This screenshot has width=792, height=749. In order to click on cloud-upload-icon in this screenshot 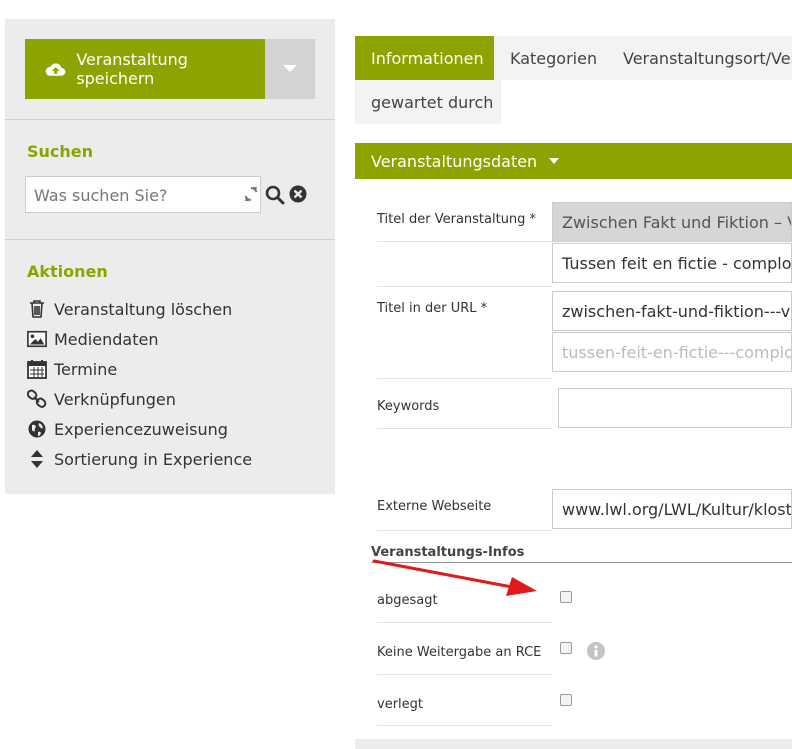, I will do `click(55, 69)`.